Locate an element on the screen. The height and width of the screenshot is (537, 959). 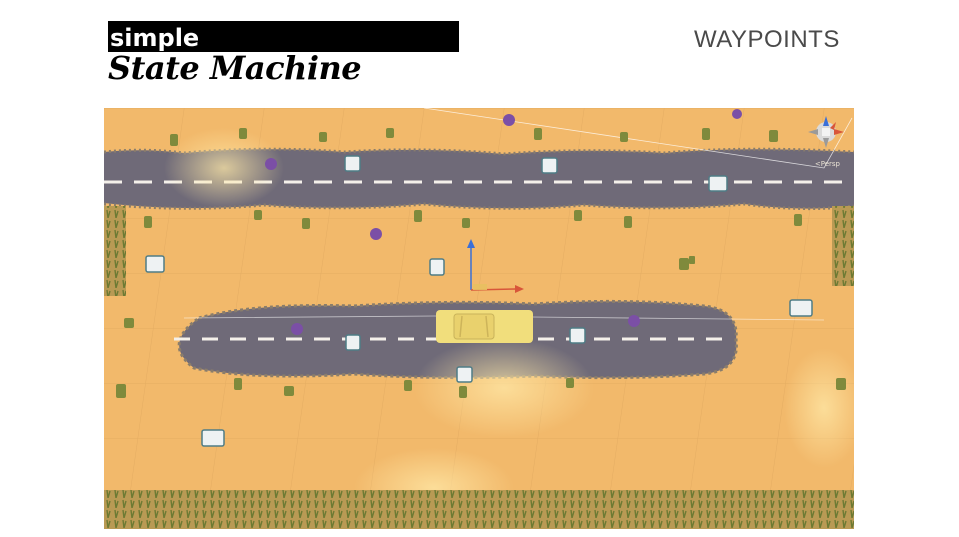
car is located at coordinates (484, 326).